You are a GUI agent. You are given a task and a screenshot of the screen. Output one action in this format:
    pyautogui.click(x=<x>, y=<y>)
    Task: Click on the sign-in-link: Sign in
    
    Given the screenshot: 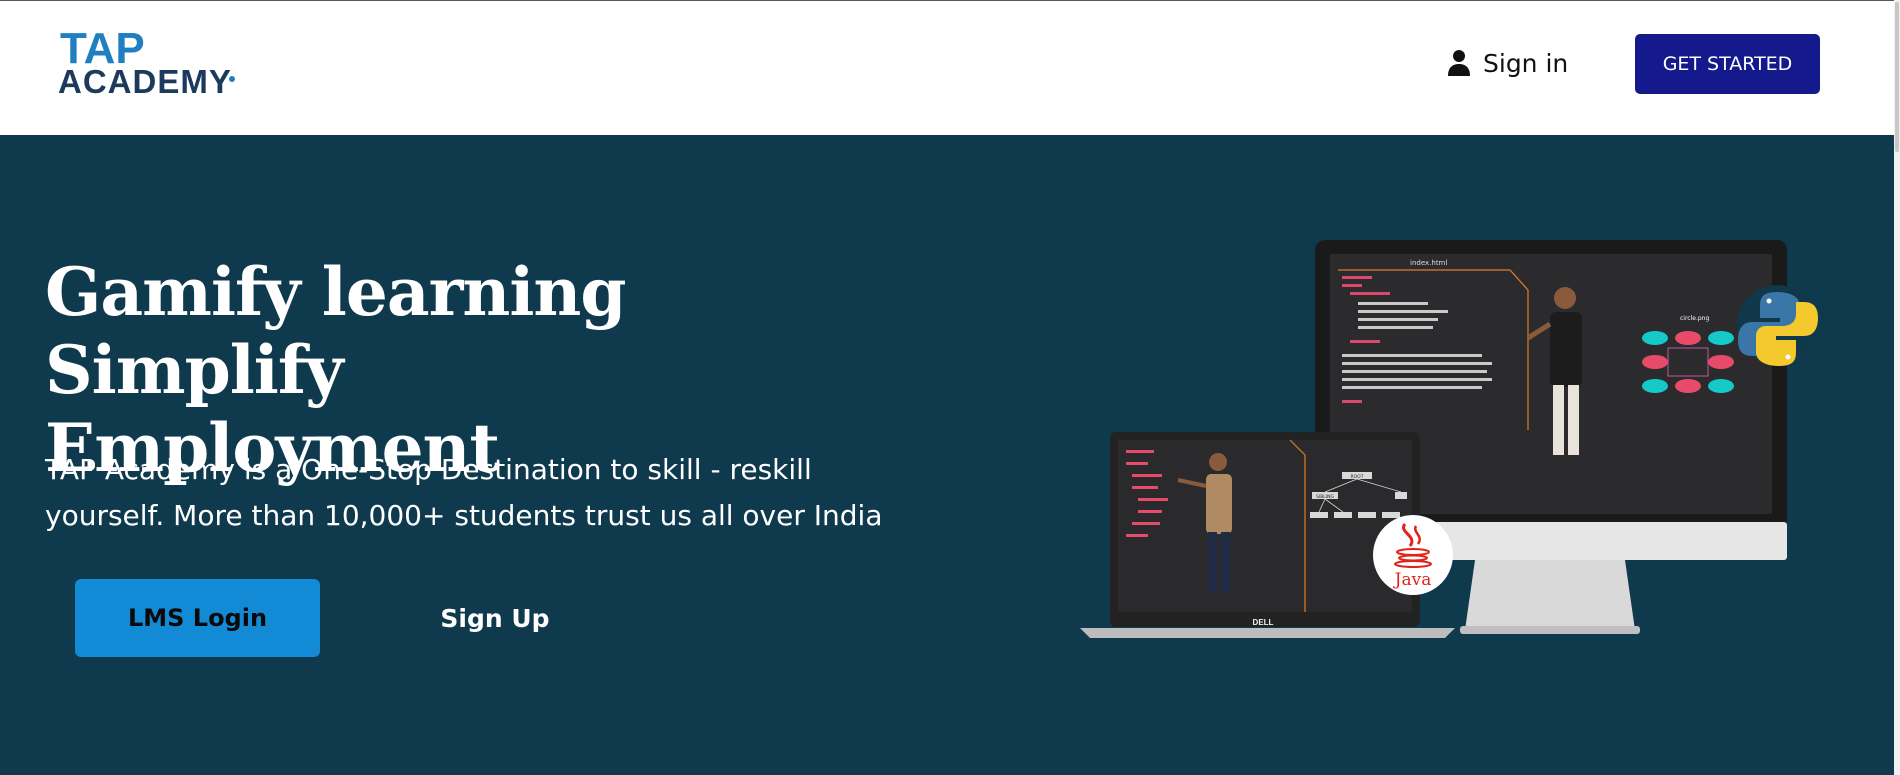 What is the action you would take?
    pyautogui.click(x=1507, y=63)
    